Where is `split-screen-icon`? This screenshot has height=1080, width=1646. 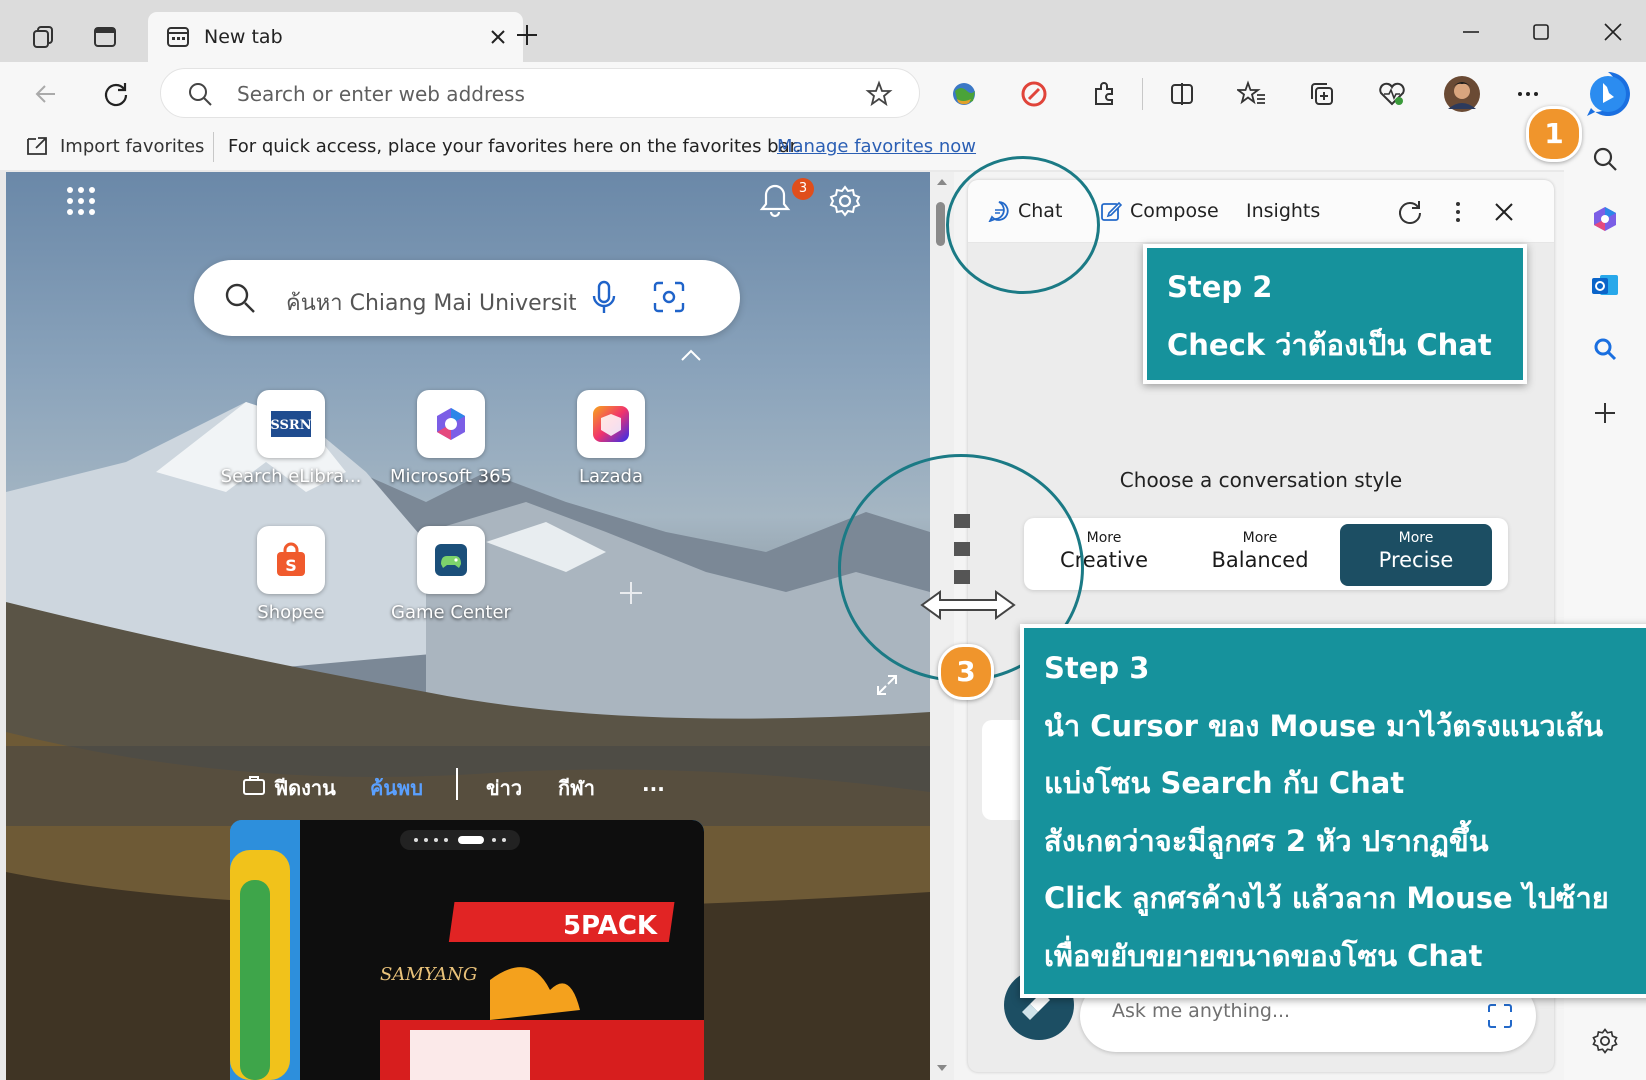
split-screen-icon is located at coordinates (1182, 94).